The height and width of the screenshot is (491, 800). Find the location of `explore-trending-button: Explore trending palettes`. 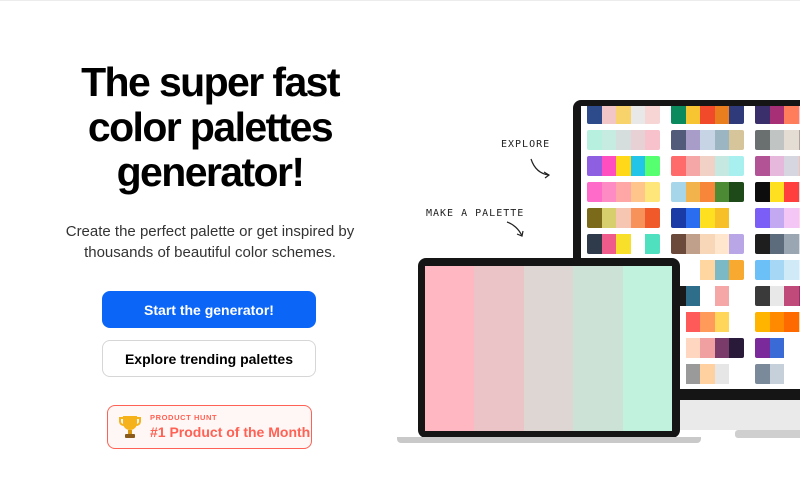

explore-trending-button: Explore trending palettes is located at coordinates (209, 358).